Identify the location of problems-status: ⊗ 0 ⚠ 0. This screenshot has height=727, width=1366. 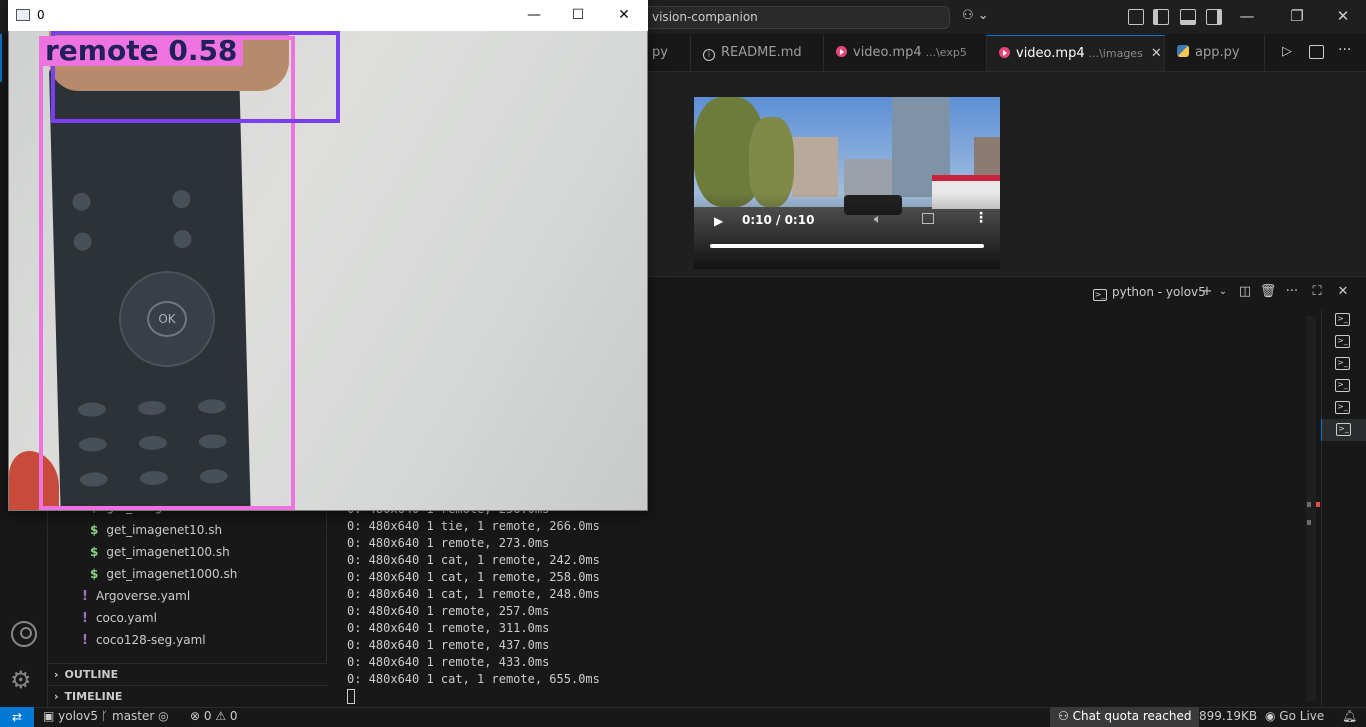
(214, 717).